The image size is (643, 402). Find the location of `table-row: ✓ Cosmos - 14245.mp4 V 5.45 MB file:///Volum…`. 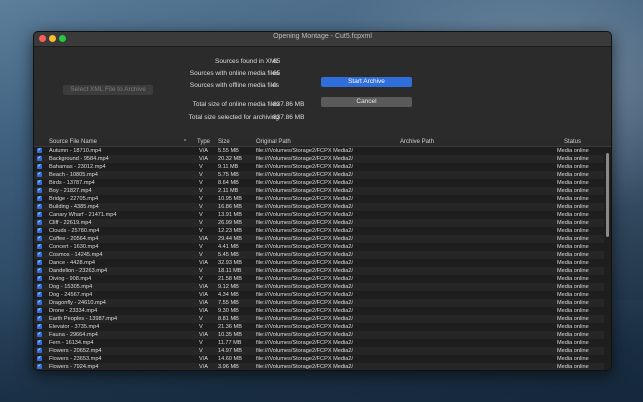

table-row: ✓ Cosmos - 14245.mp4 V 5.45 MB file:///Volum… is located at coordinates (319, 255).